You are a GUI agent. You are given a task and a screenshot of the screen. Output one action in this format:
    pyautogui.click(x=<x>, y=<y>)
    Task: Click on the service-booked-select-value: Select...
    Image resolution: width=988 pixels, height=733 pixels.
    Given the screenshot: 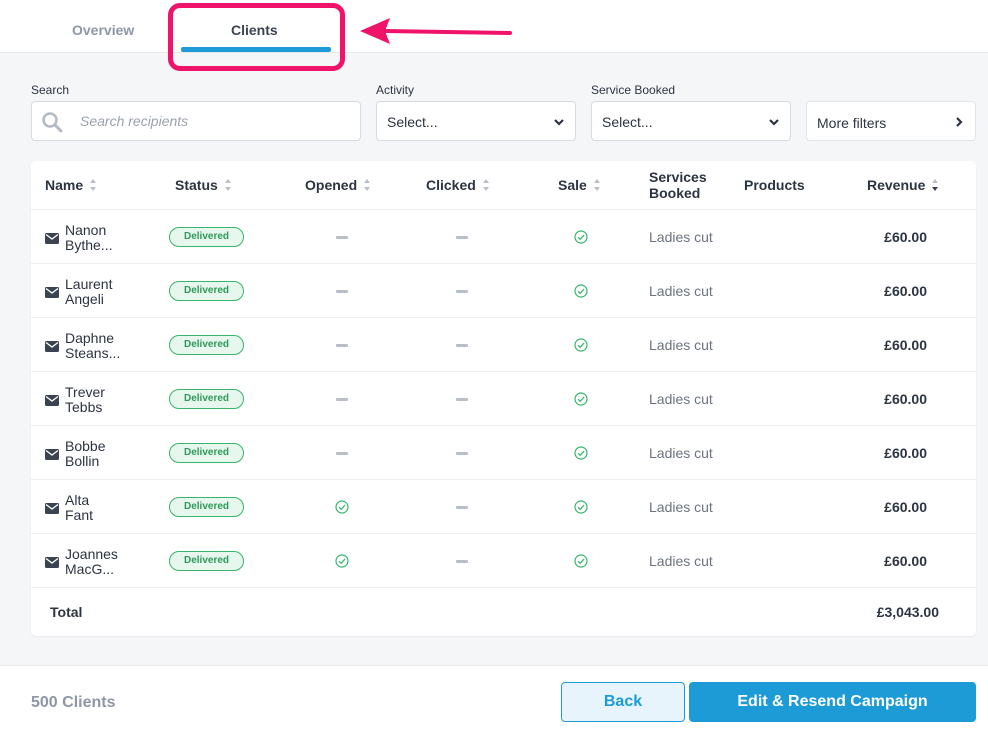 What is the action you would take?
    pyautogui.click(x=627, y=122)
    